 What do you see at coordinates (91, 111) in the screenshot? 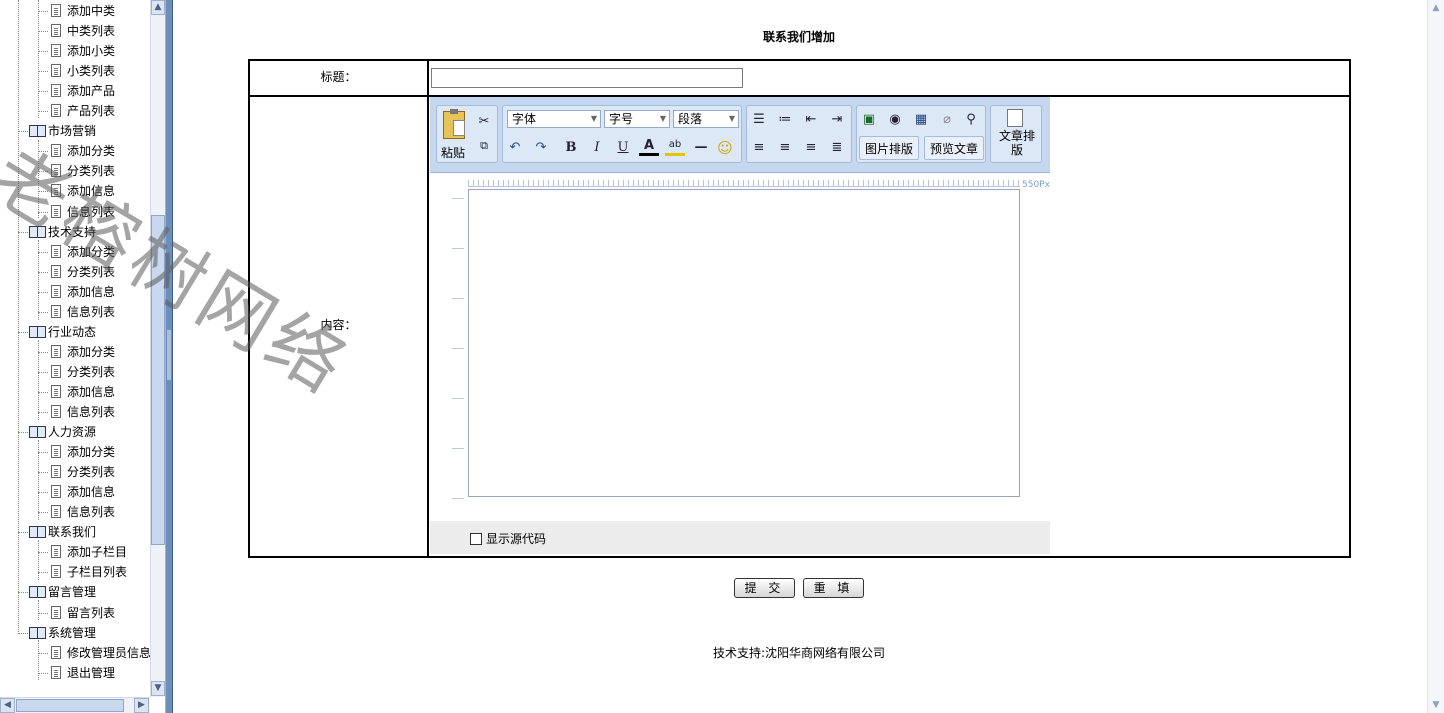
I see `tree-item-label: 产品列表` at bounding box center [91, 111].